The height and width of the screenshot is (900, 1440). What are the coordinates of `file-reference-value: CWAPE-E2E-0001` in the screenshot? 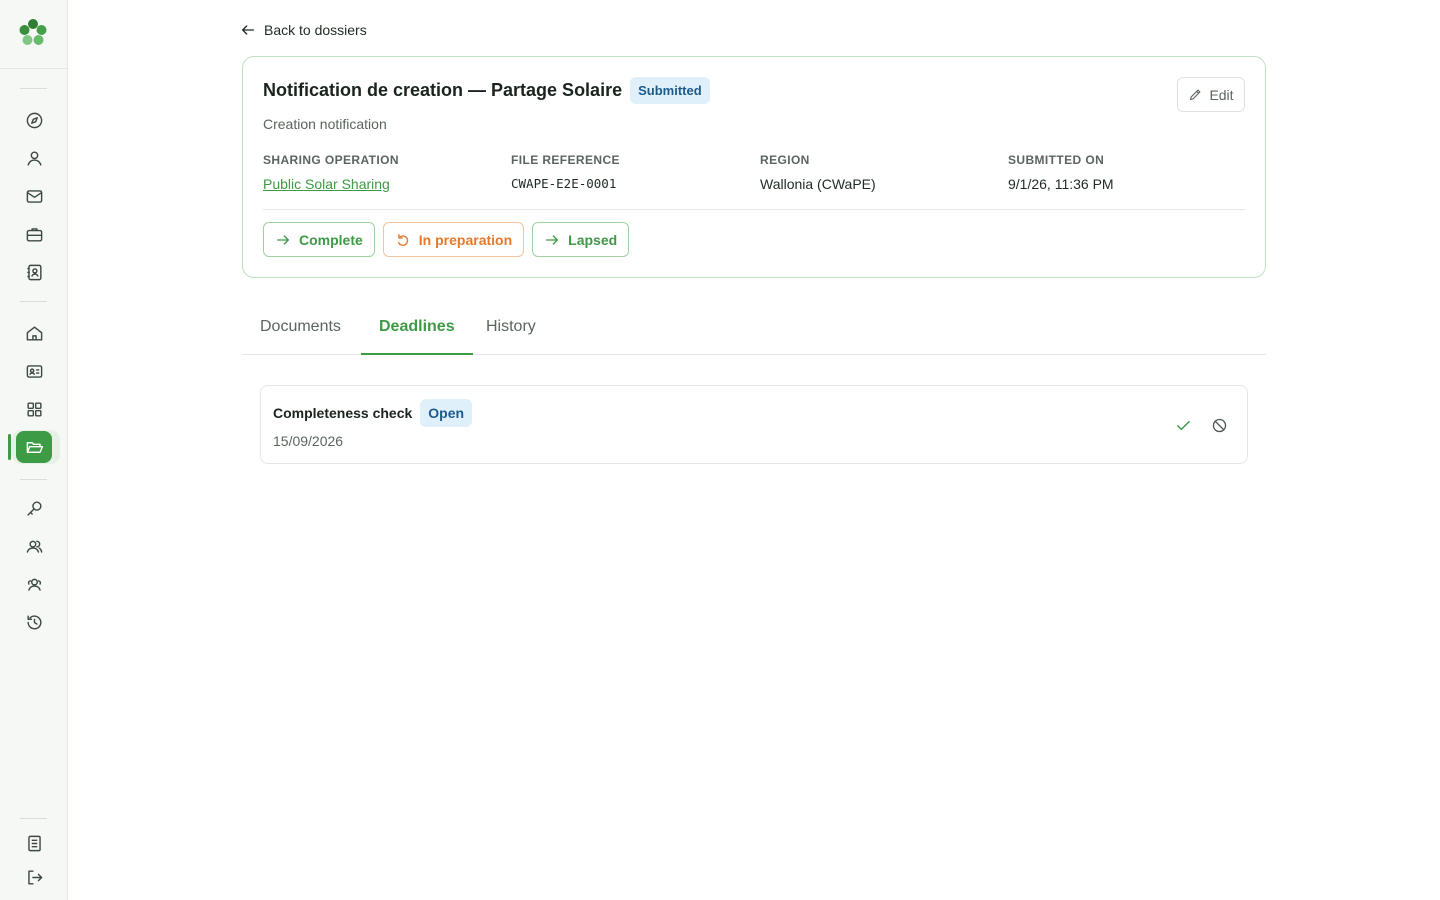 It's located at (564, 183).